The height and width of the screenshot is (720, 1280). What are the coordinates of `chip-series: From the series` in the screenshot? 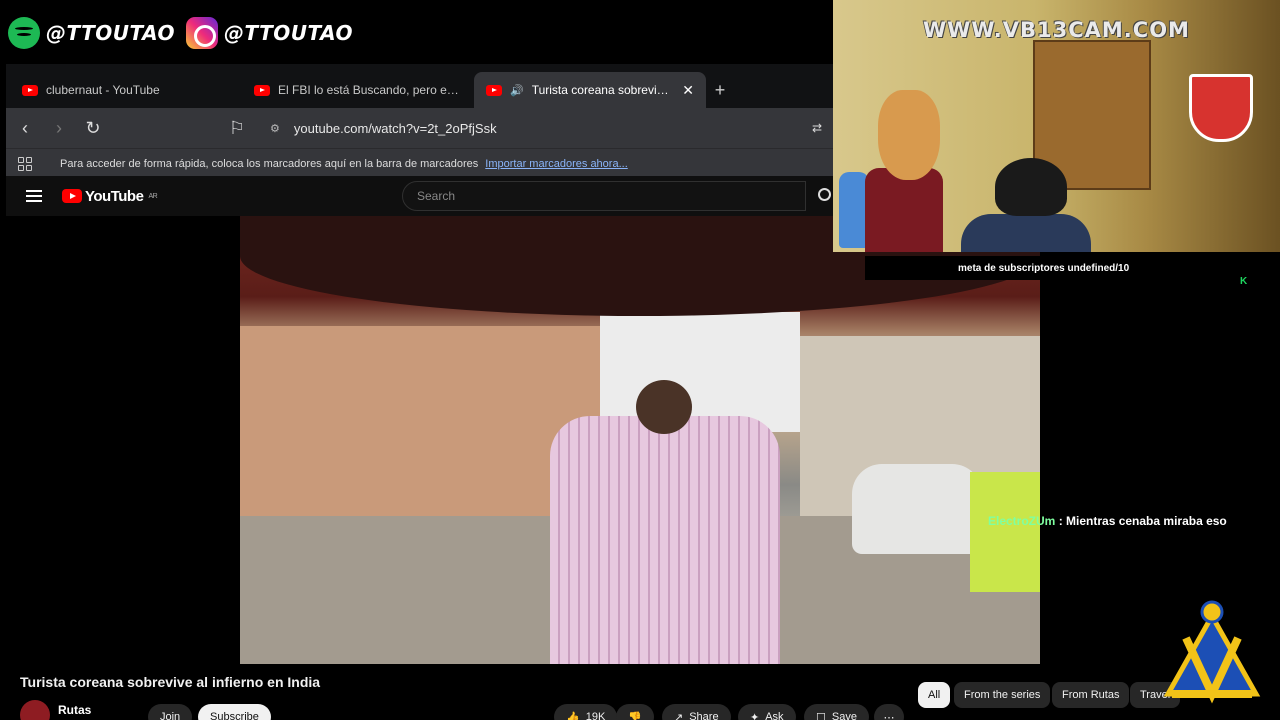 It's located at (1002, 695).